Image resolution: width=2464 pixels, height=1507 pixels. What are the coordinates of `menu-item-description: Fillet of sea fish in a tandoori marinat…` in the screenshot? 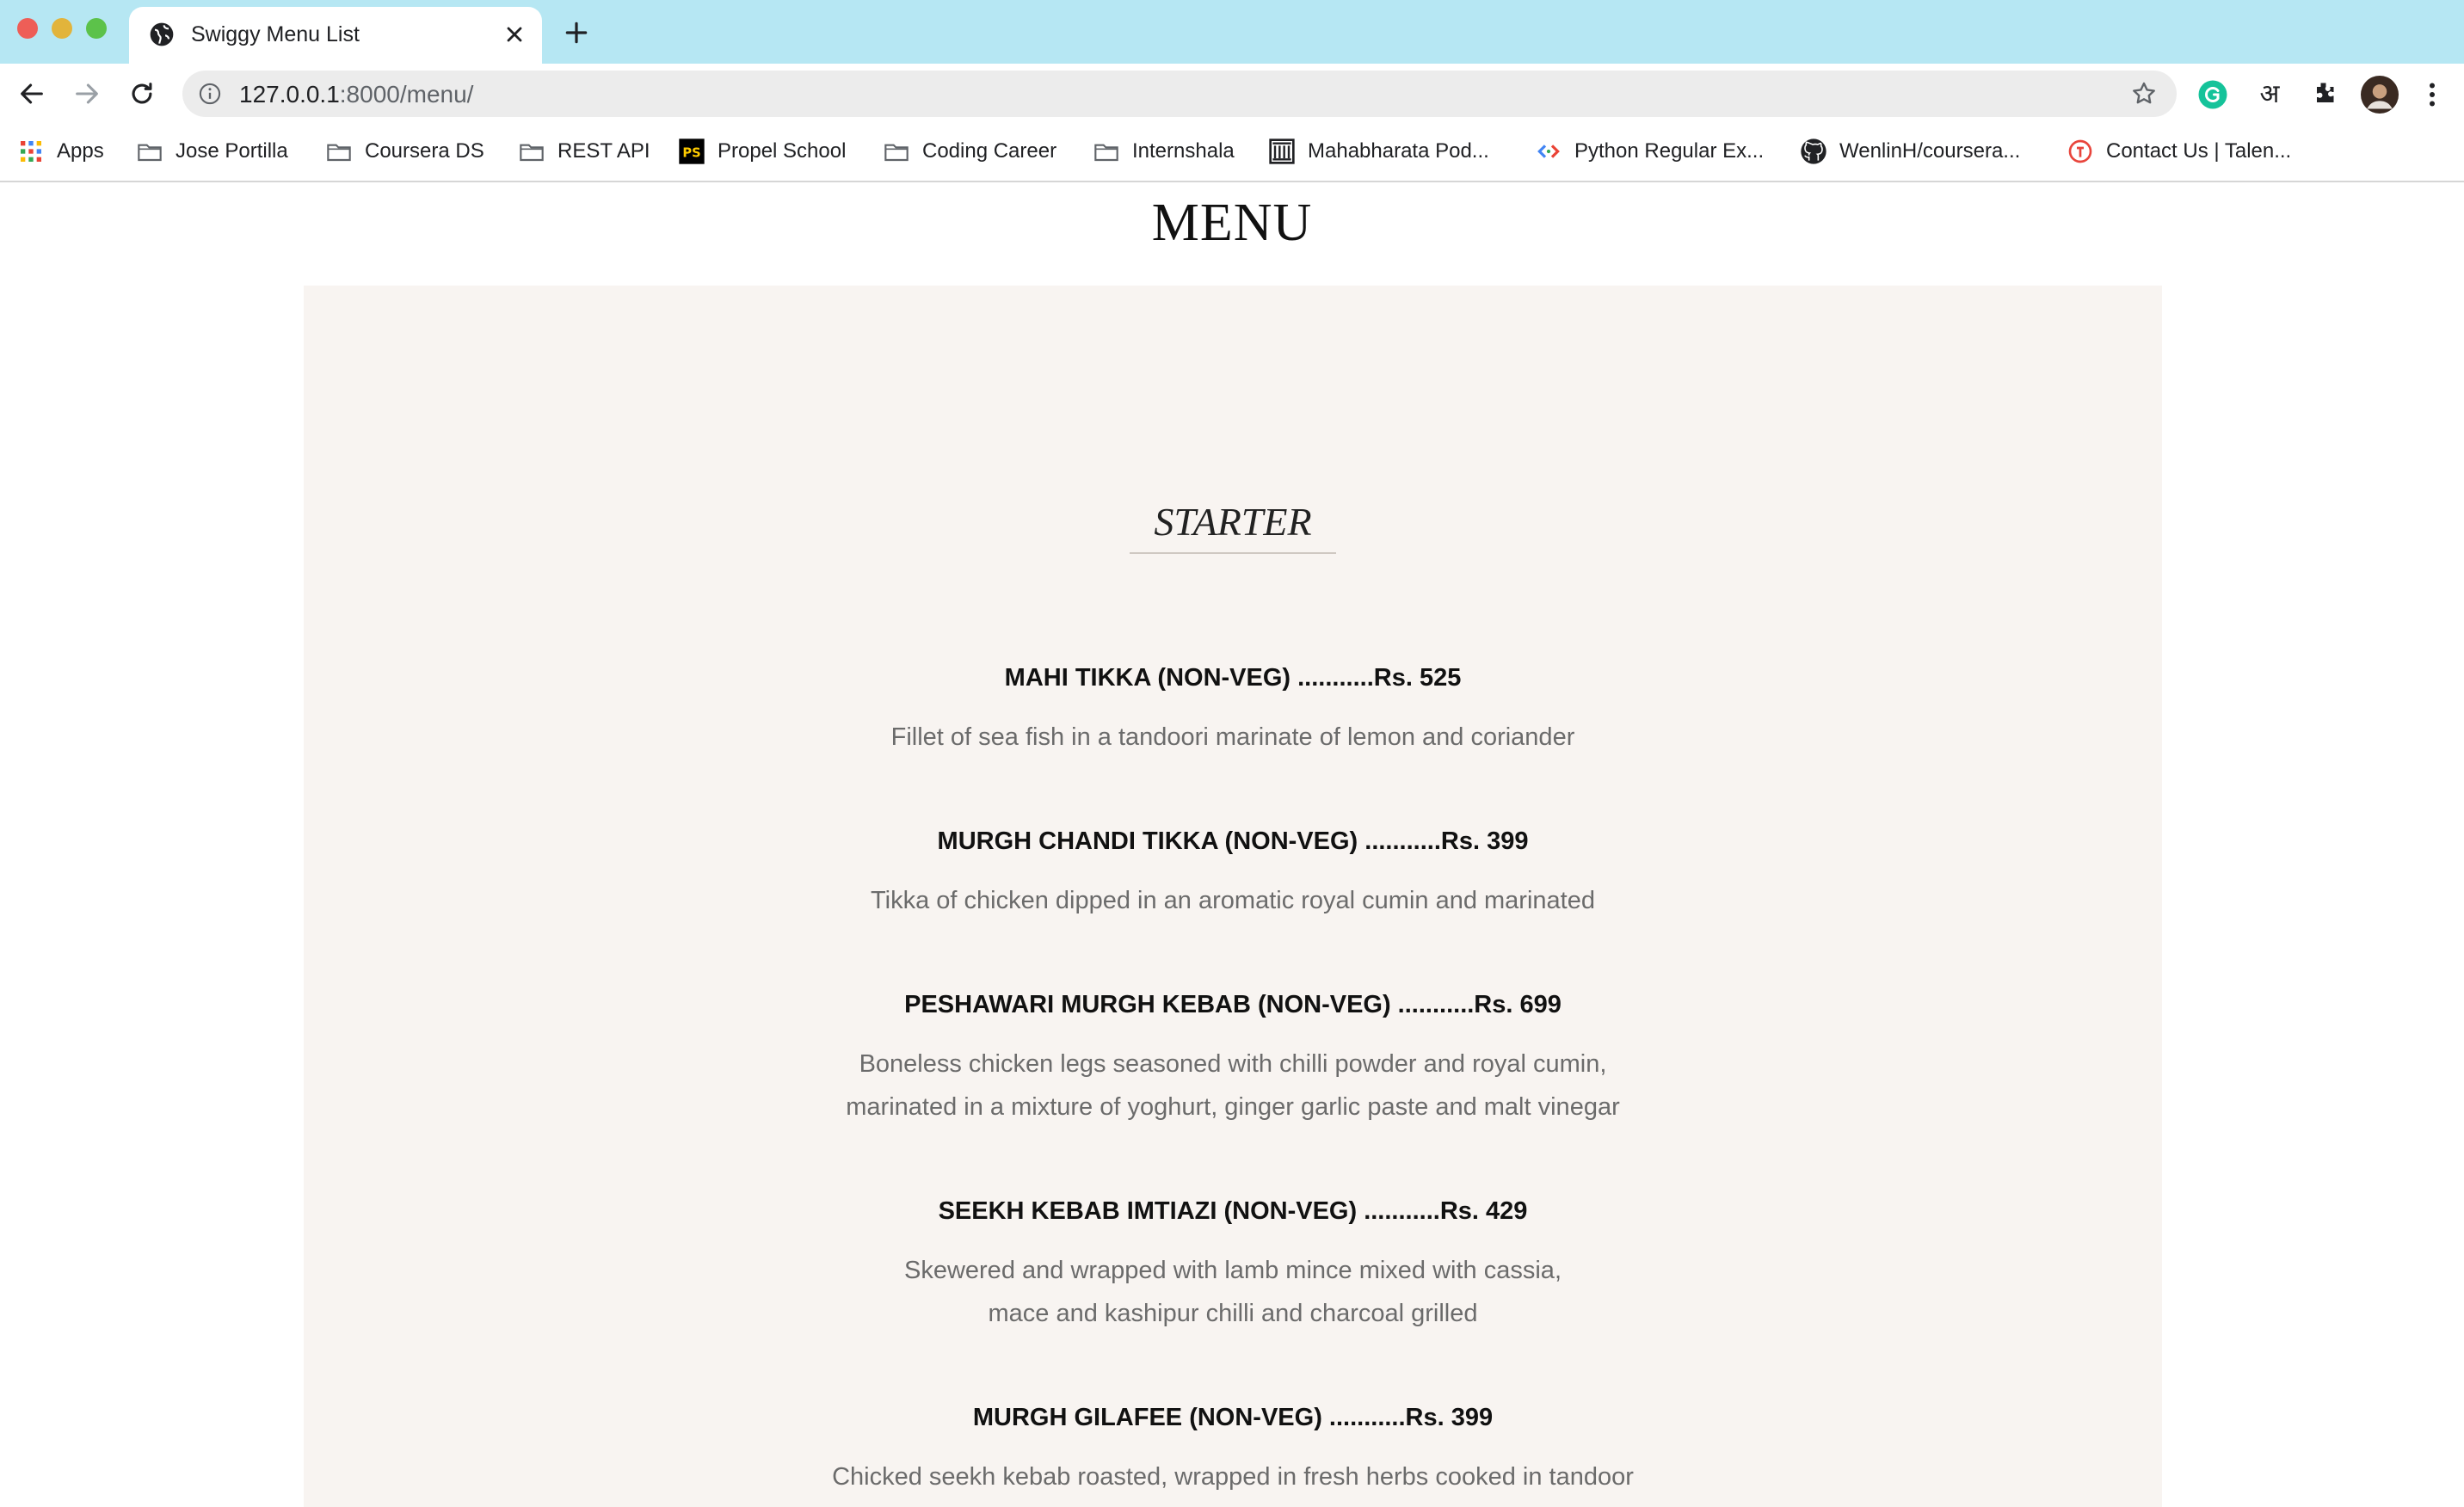 It's located at (1232, 737).